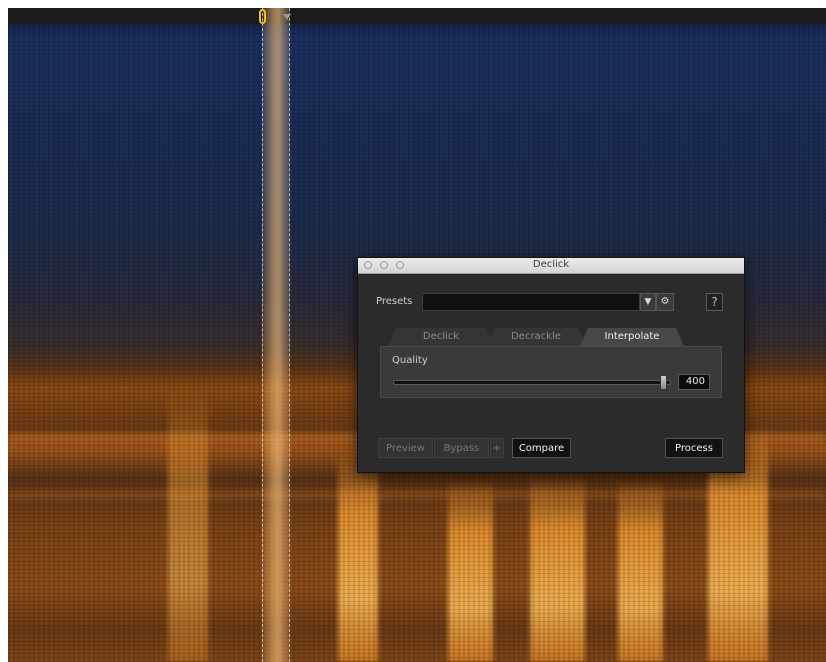  What do you see at coordinates (536, 337) in the screenshot?
I see `tab-decrackle: Decrackle` at bounding box center [536, 337].